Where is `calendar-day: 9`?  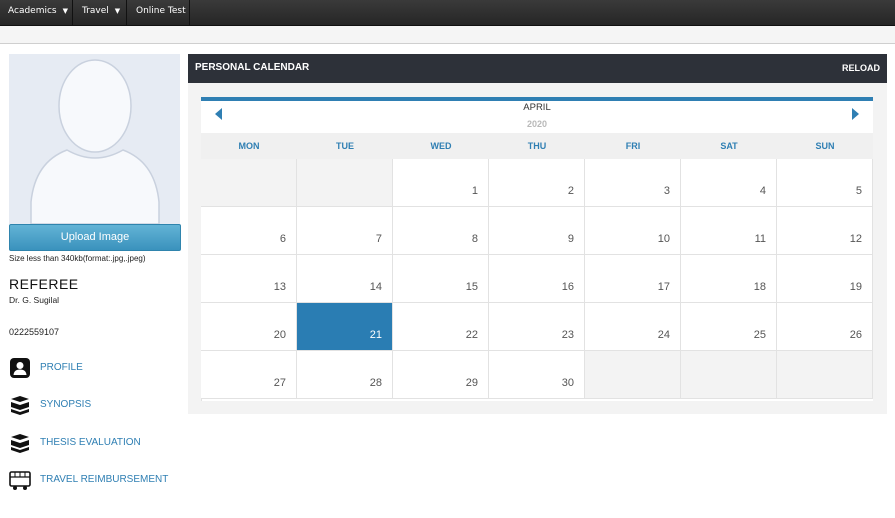 calendar-day: 9 is located at coordinates (537, 231).